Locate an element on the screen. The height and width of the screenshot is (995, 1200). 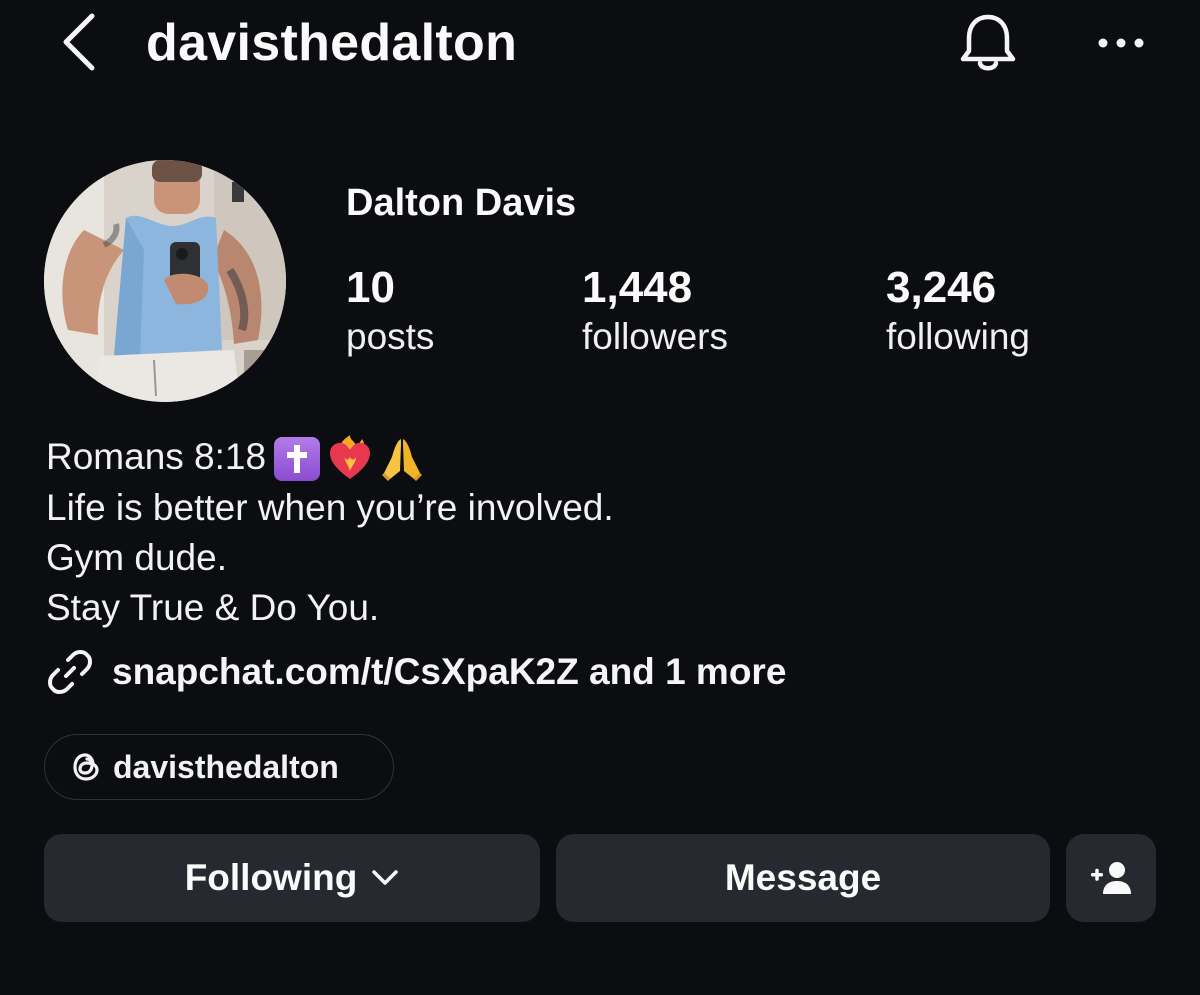
bio-line-2: Life is better when you’re involved. is located at coordinates (330, 507).